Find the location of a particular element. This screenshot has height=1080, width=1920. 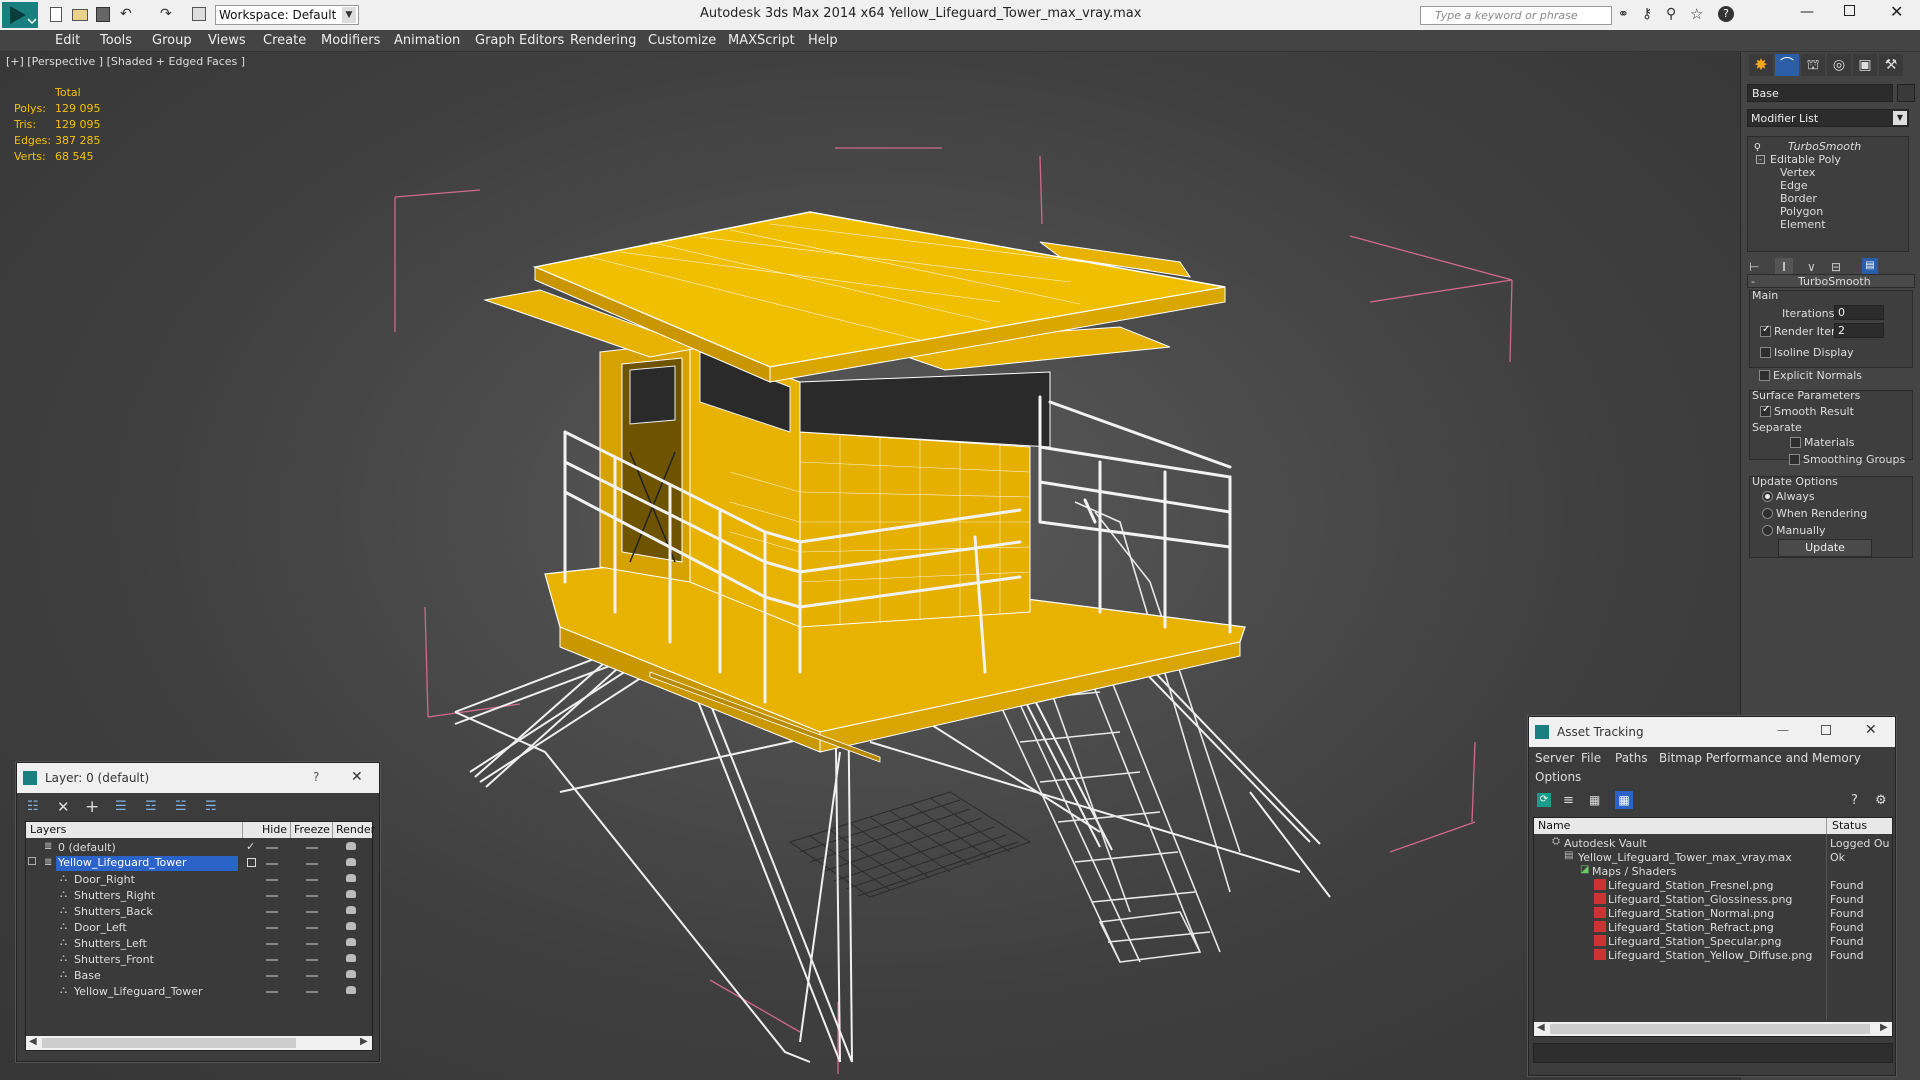

add-to-layer-icon: + is located at coordinates (92, 807).